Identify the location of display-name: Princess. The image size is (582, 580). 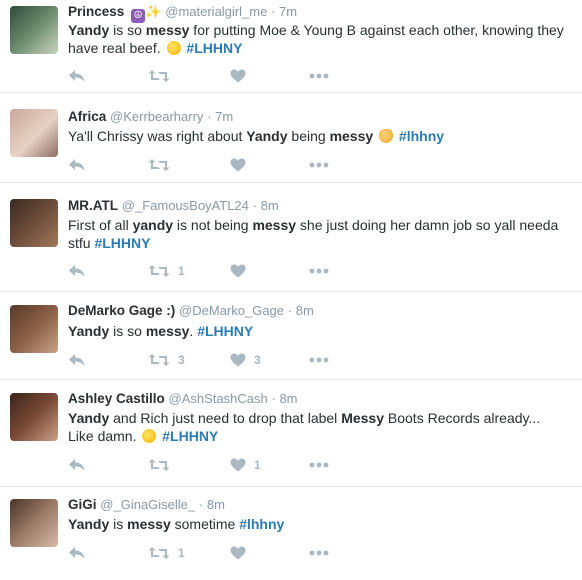
(96, 11).